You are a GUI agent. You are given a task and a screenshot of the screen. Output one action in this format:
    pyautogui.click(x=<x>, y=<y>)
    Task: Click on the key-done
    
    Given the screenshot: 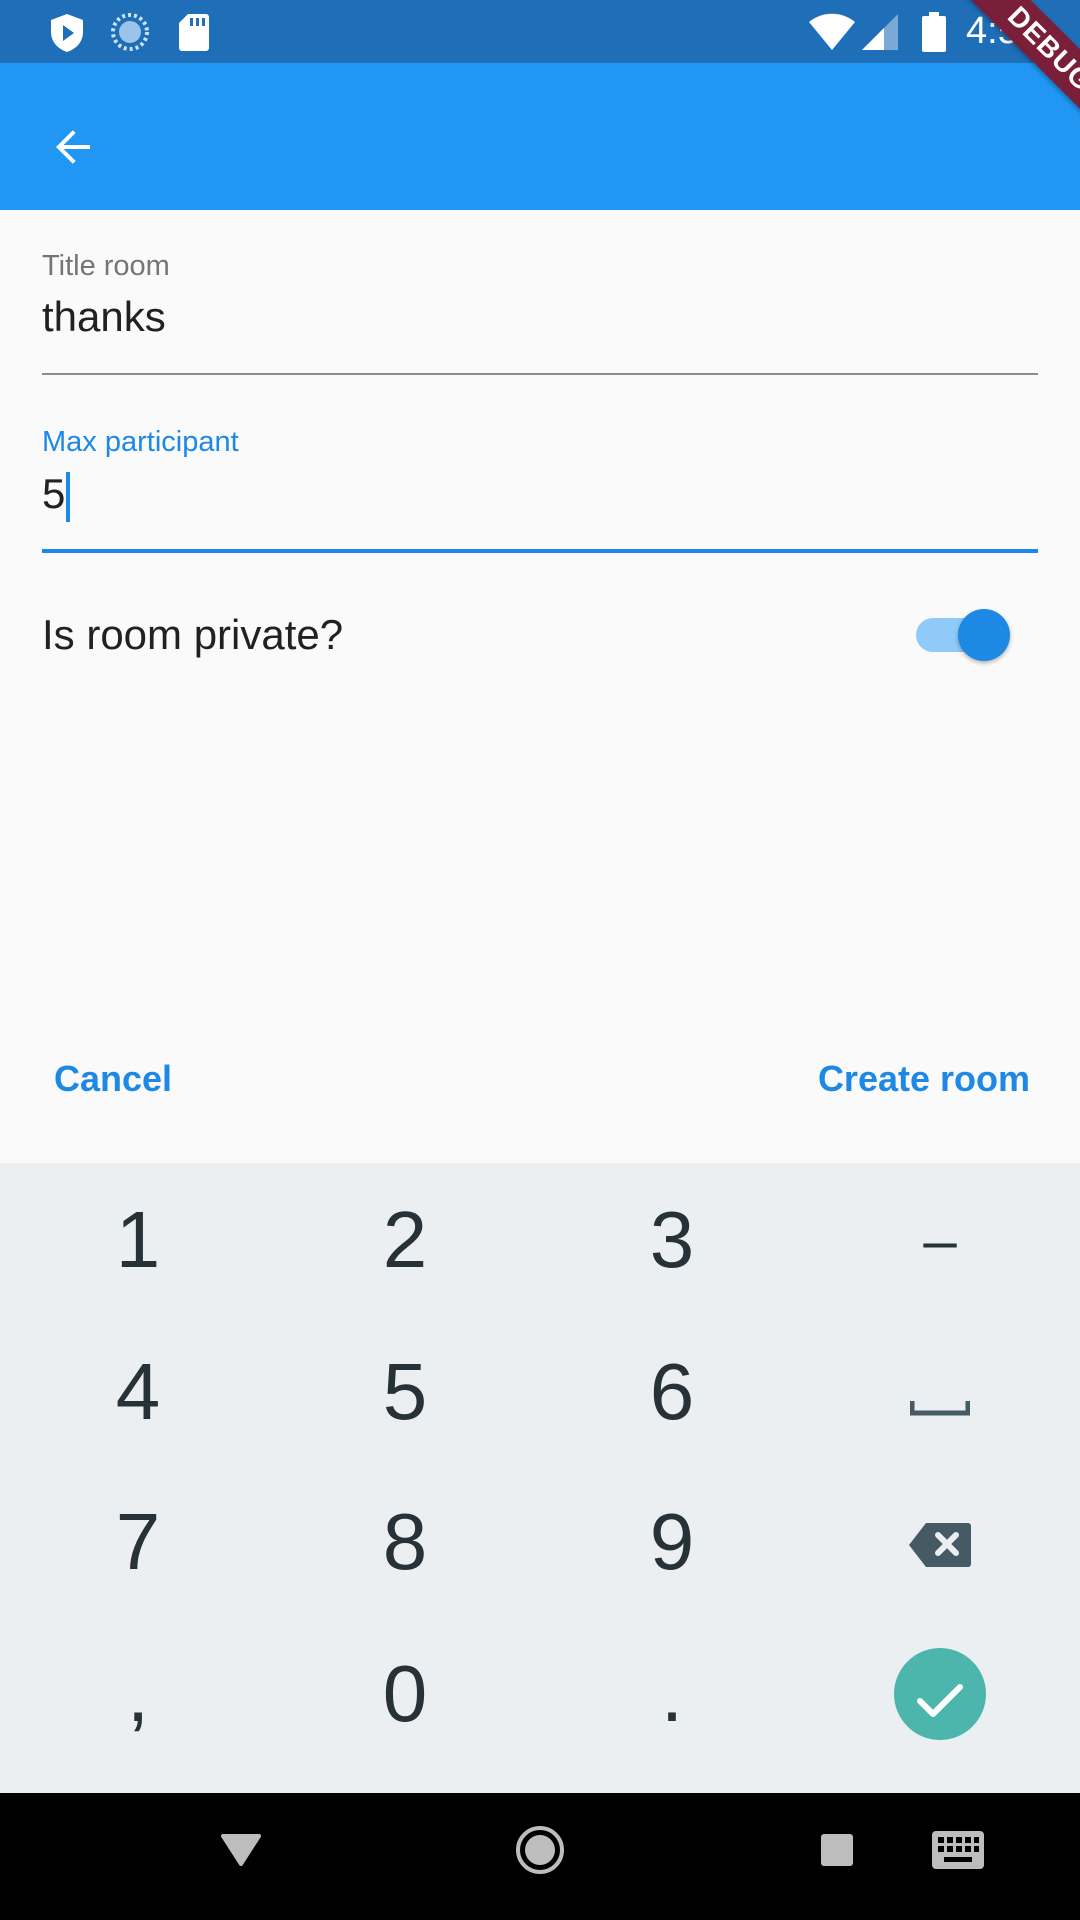 What is the action you would take?
    pyautogui.click(x=940, y=1694)
    